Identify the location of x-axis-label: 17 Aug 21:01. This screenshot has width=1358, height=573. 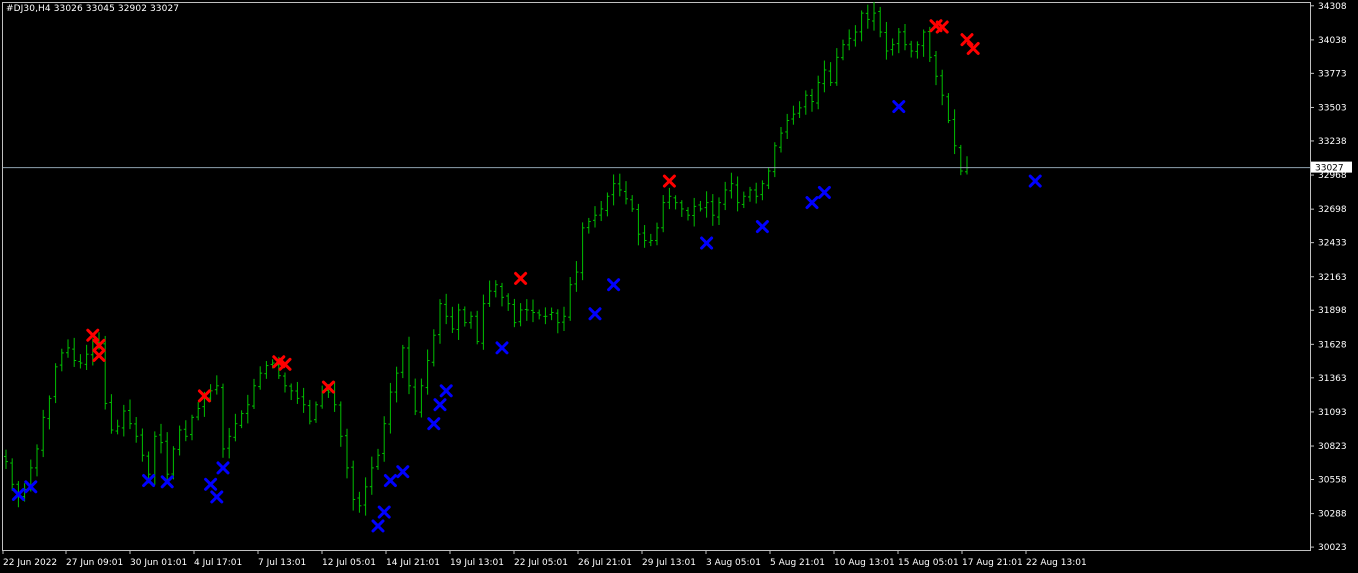
(992, 563).